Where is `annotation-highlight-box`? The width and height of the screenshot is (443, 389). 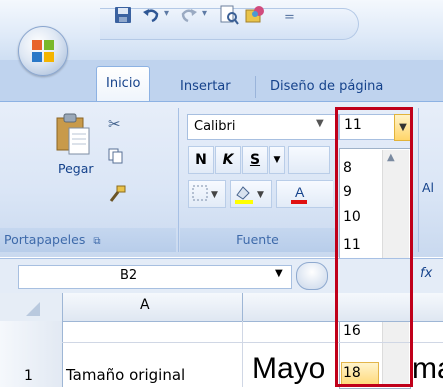 annotation-highlight-box is located at coordinates (374, 247).